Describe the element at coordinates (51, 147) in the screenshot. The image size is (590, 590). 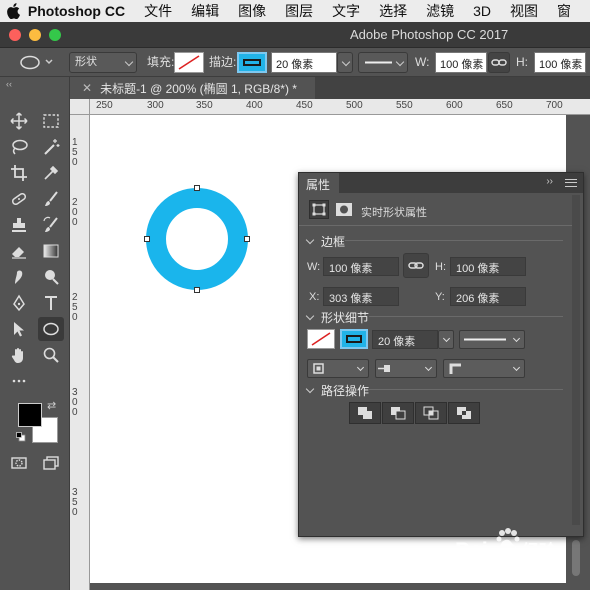
I see `quick-selection-tool` at that location.